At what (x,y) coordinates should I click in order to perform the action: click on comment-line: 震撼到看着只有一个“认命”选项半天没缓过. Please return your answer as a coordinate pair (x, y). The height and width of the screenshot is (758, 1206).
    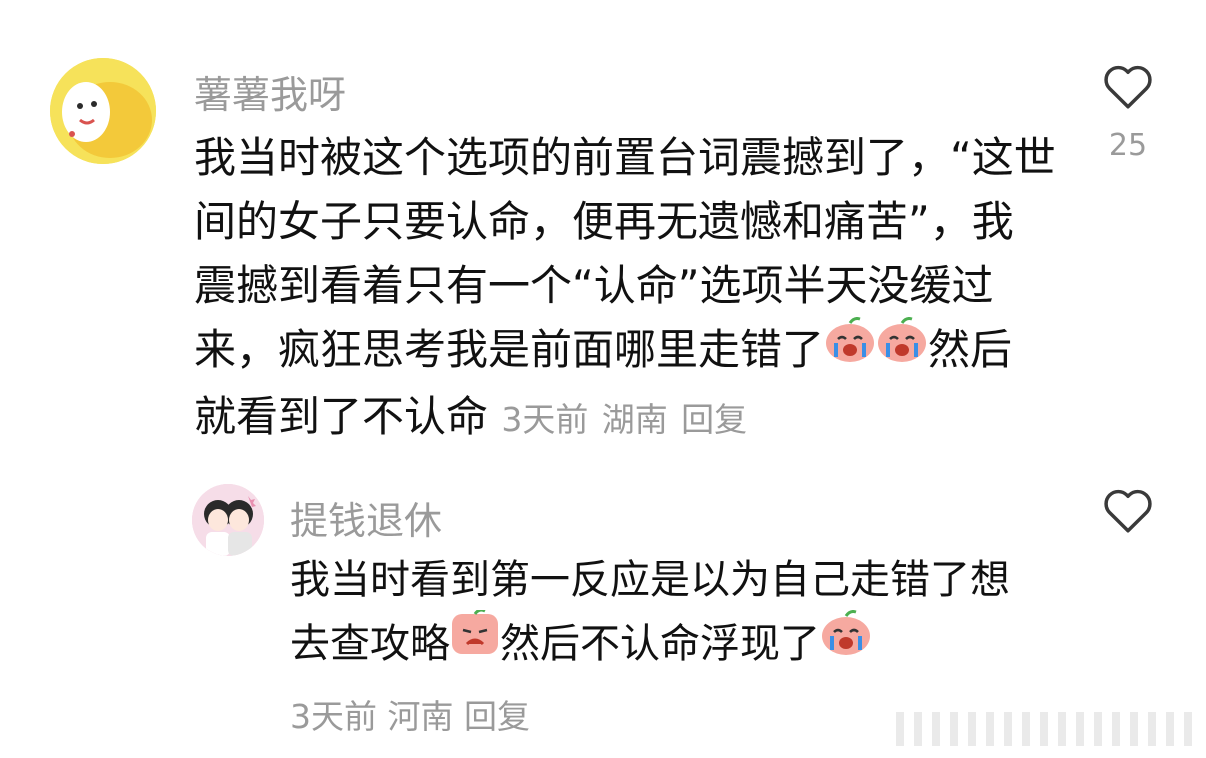
    Looking at the image, I should click on (594, 285).